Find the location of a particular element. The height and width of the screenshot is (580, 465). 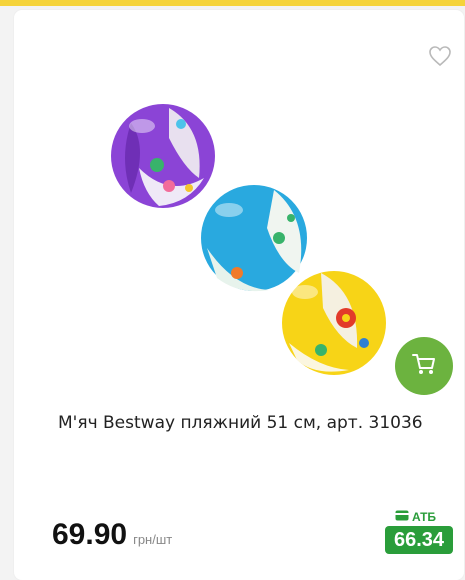

yellow-ball-image is located at coordinates (334, 323).